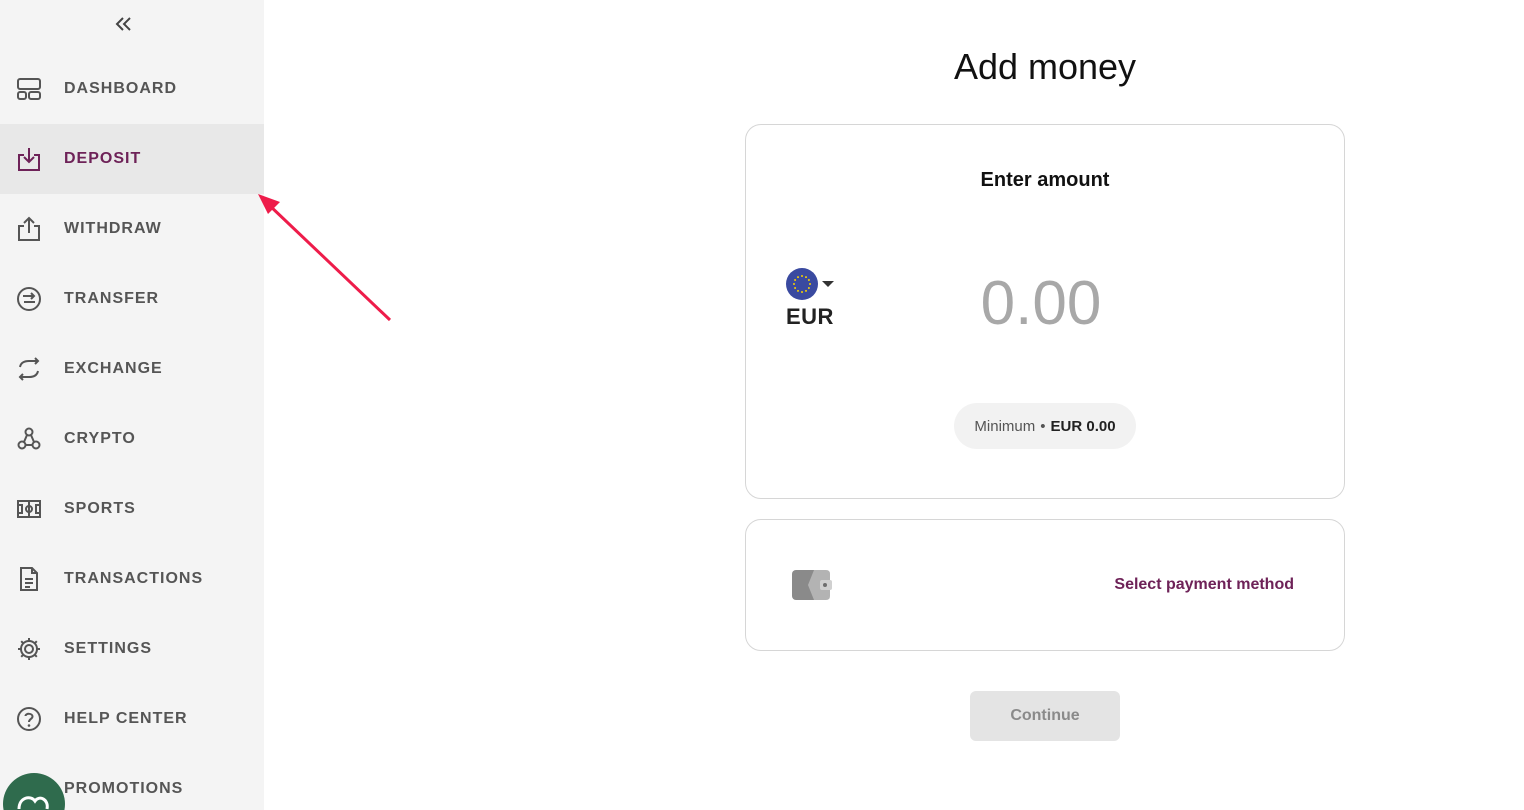 Image resolution: width=1524 pixels, height=810 pixels. I want to click on payment-method-card: Select payment method, so click(1045, 585).